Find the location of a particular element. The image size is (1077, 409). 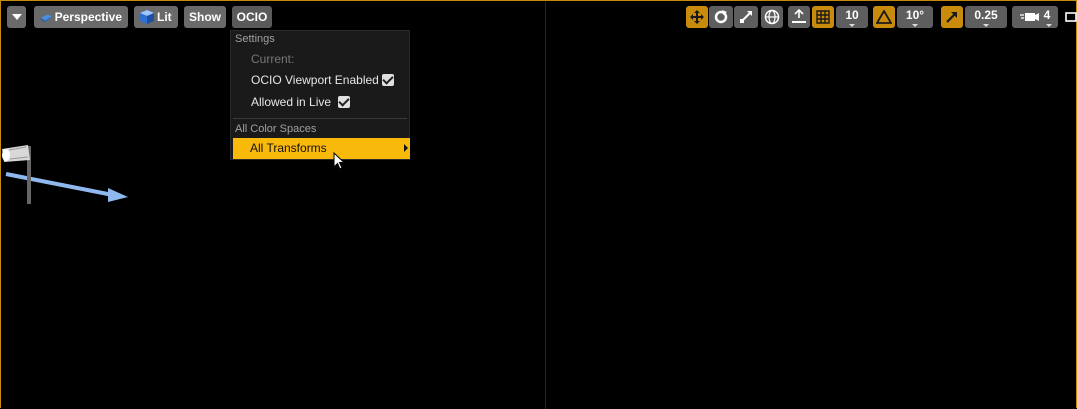

show-button: Show is located at coordinates (205, 17).